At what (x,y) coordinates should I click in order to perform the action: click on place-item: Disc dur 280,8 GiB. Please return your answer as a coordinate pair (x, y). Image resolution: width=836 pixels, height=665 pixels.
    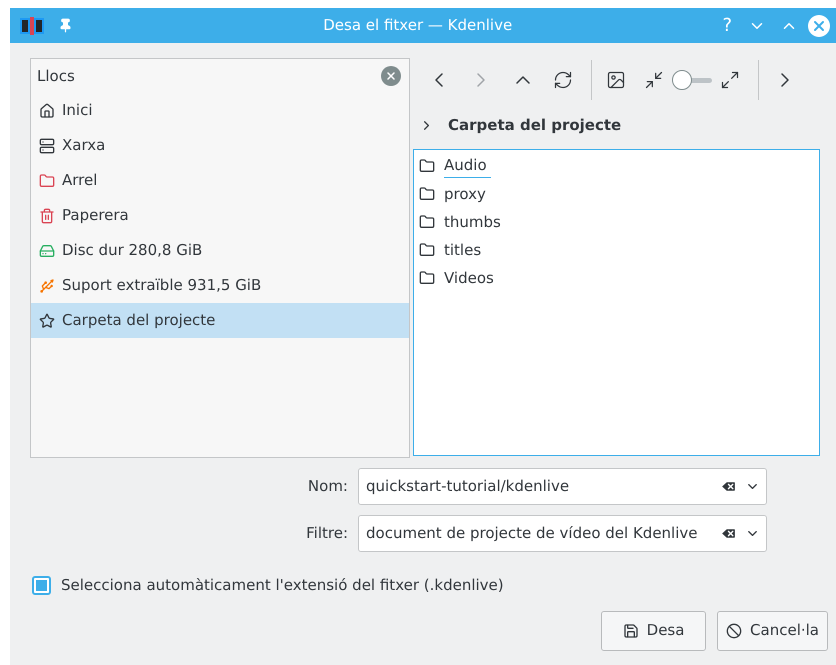
    Looking at the image, I should click on (220, 250).